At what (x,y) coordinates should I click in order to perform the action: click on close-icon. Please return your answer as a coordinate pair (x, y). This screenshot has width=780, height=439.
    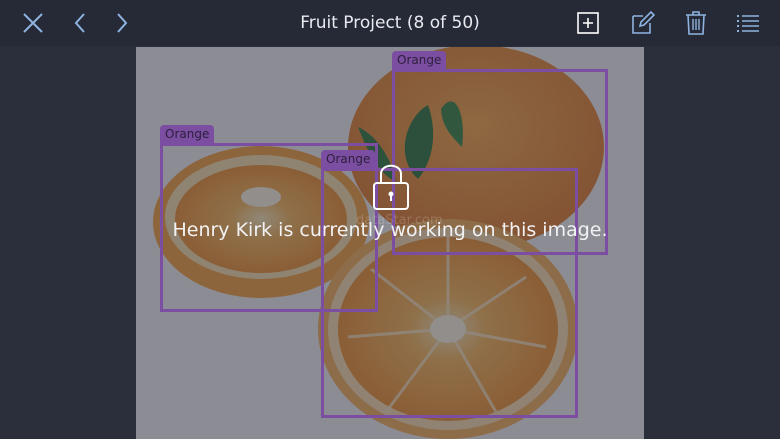
    Looking at the image, I should click on (33, 23).